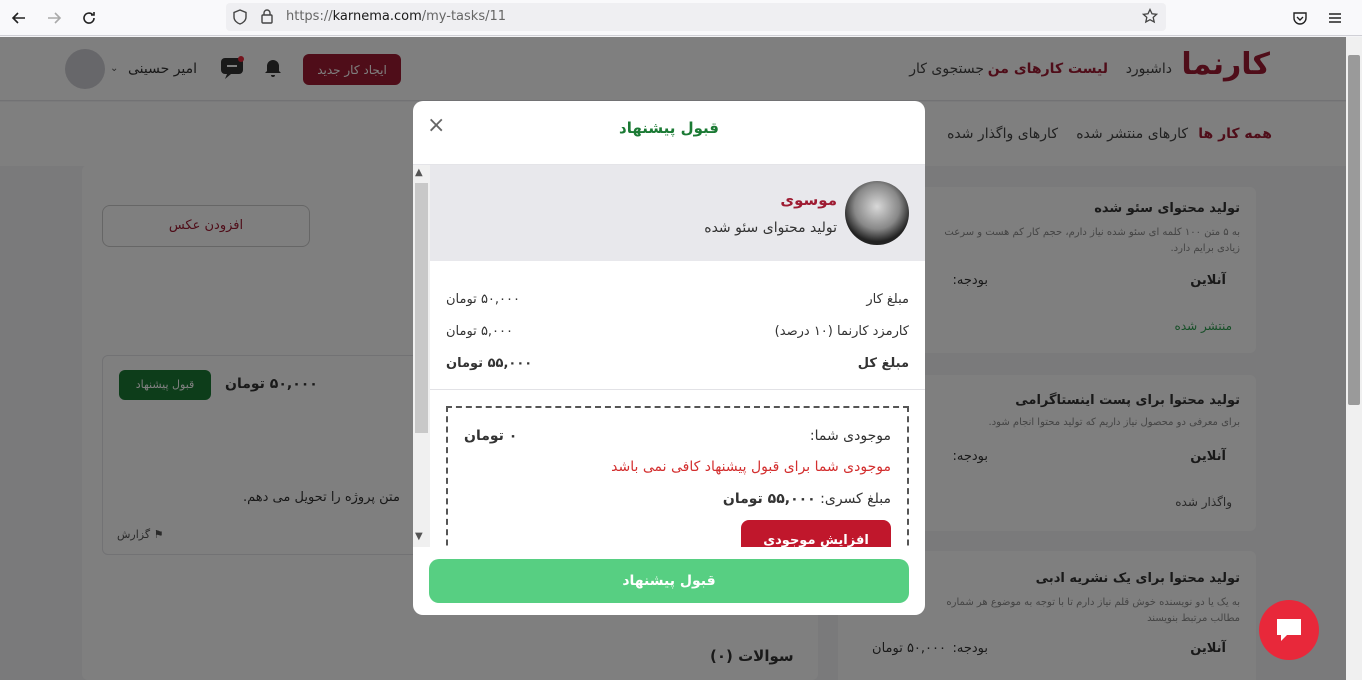 Image resolution: width=1362 pixels, height=680 pixels. Describe the element at coordinates (19, 18) in the screenshot. I see `back-icon` at that location.